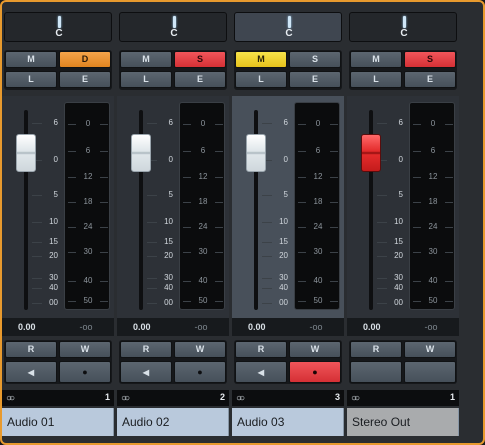 The height and width of the screenshot is (445, 485). I want to click on level-meter: 0 6 12 18 24 30 40 50, so click(87, 206).